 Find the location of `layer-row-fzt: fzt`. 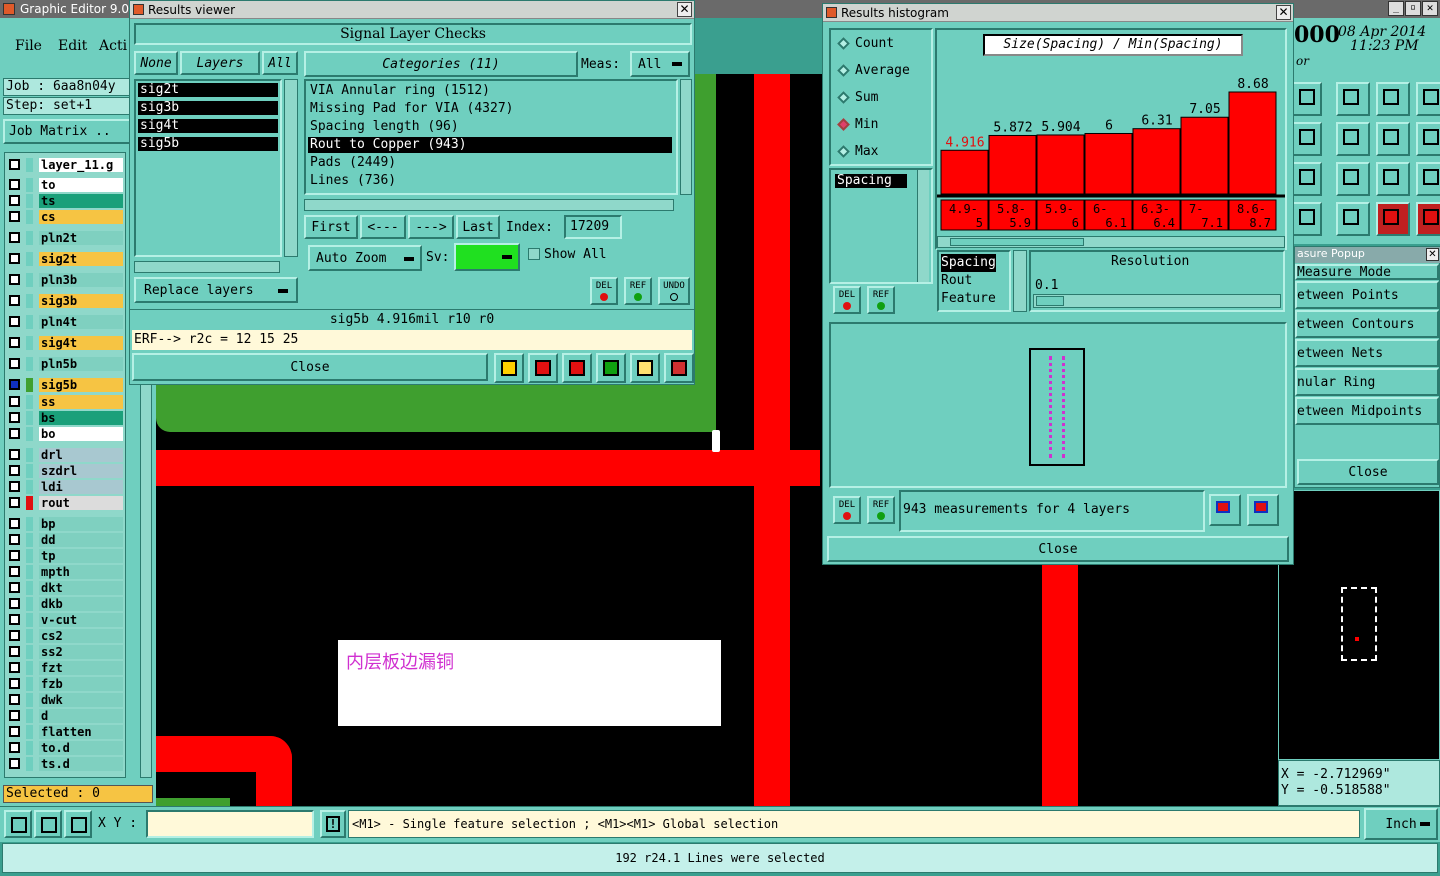

layer-row-fzt: fzt is located at coordinates (64, 668).